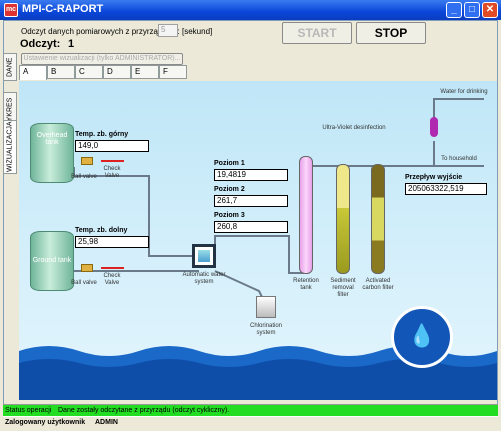 This screenshot has width=501, height=431. I want to click on reading-value: 1, so click(71, 44).